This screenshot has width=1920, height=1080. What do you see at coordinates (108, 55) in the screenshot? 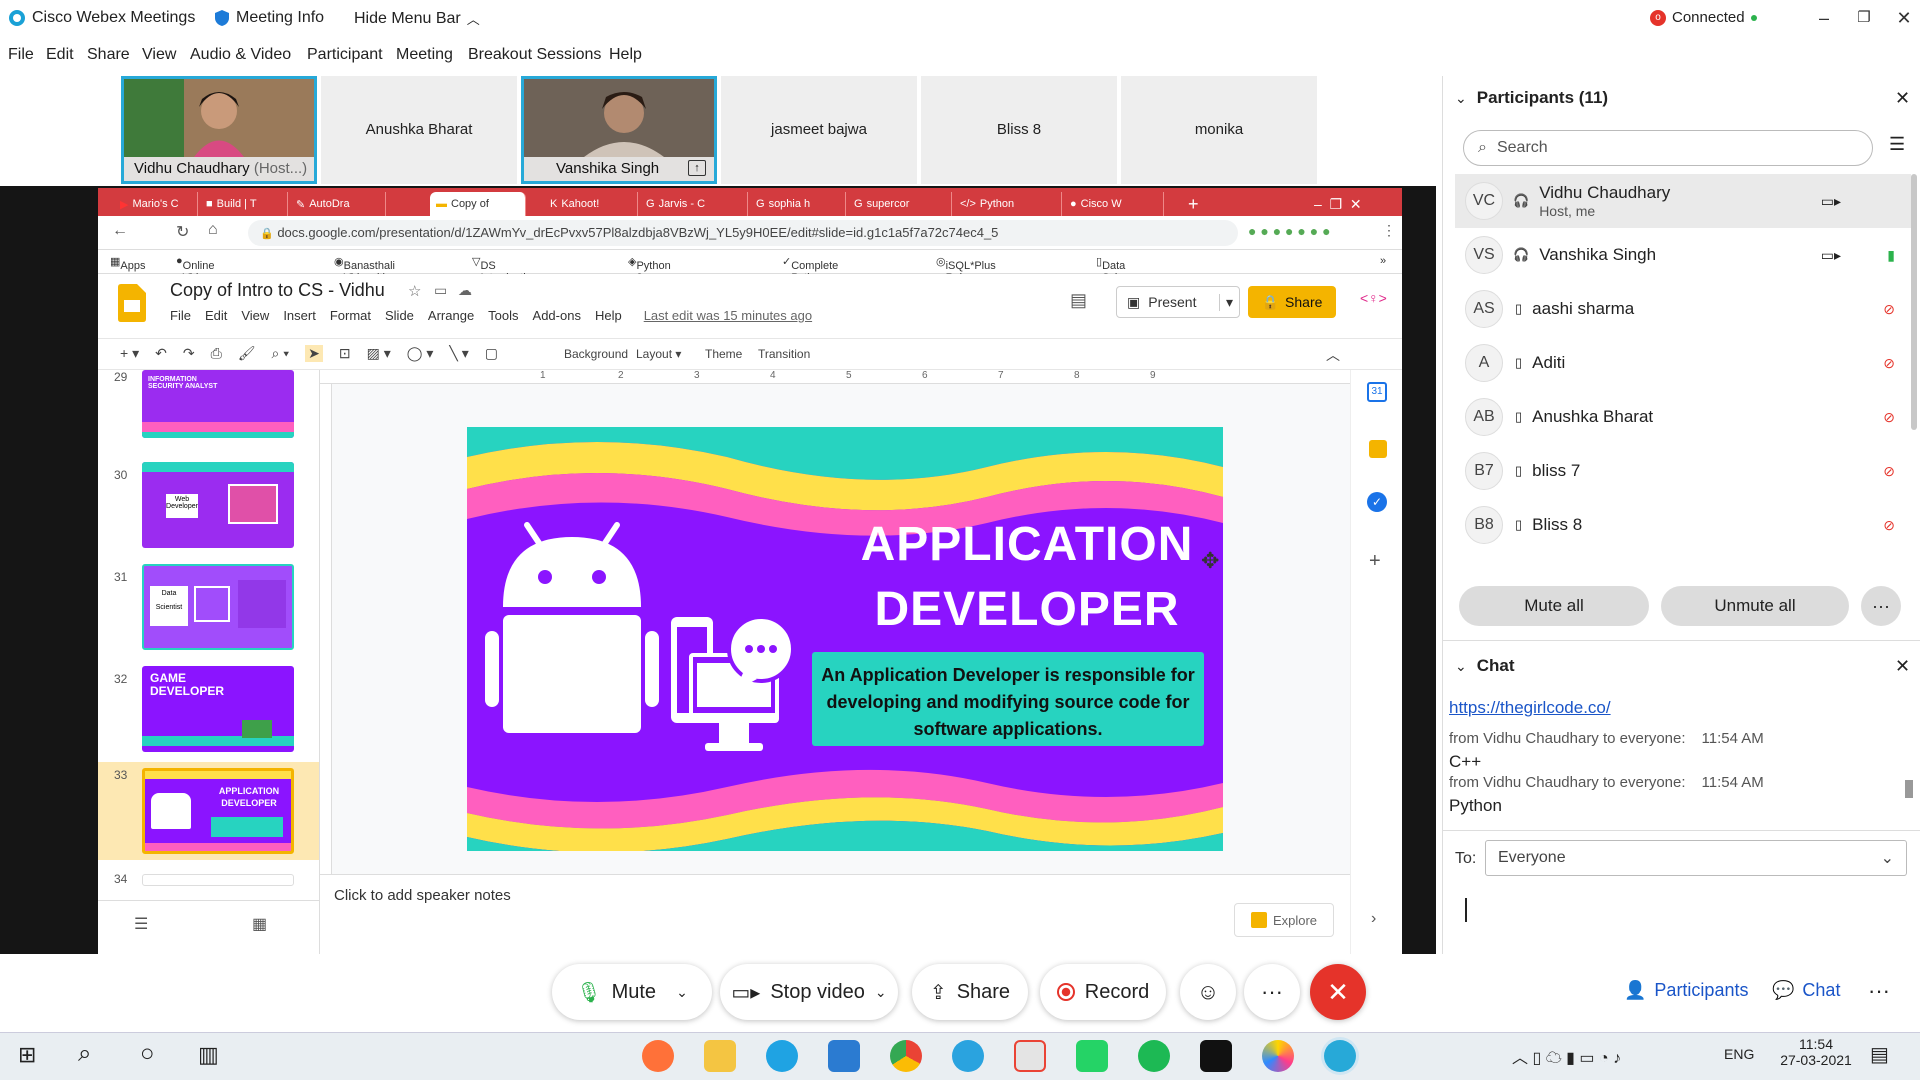
I see `menu-share: Share` at bounding box center [108, 55].